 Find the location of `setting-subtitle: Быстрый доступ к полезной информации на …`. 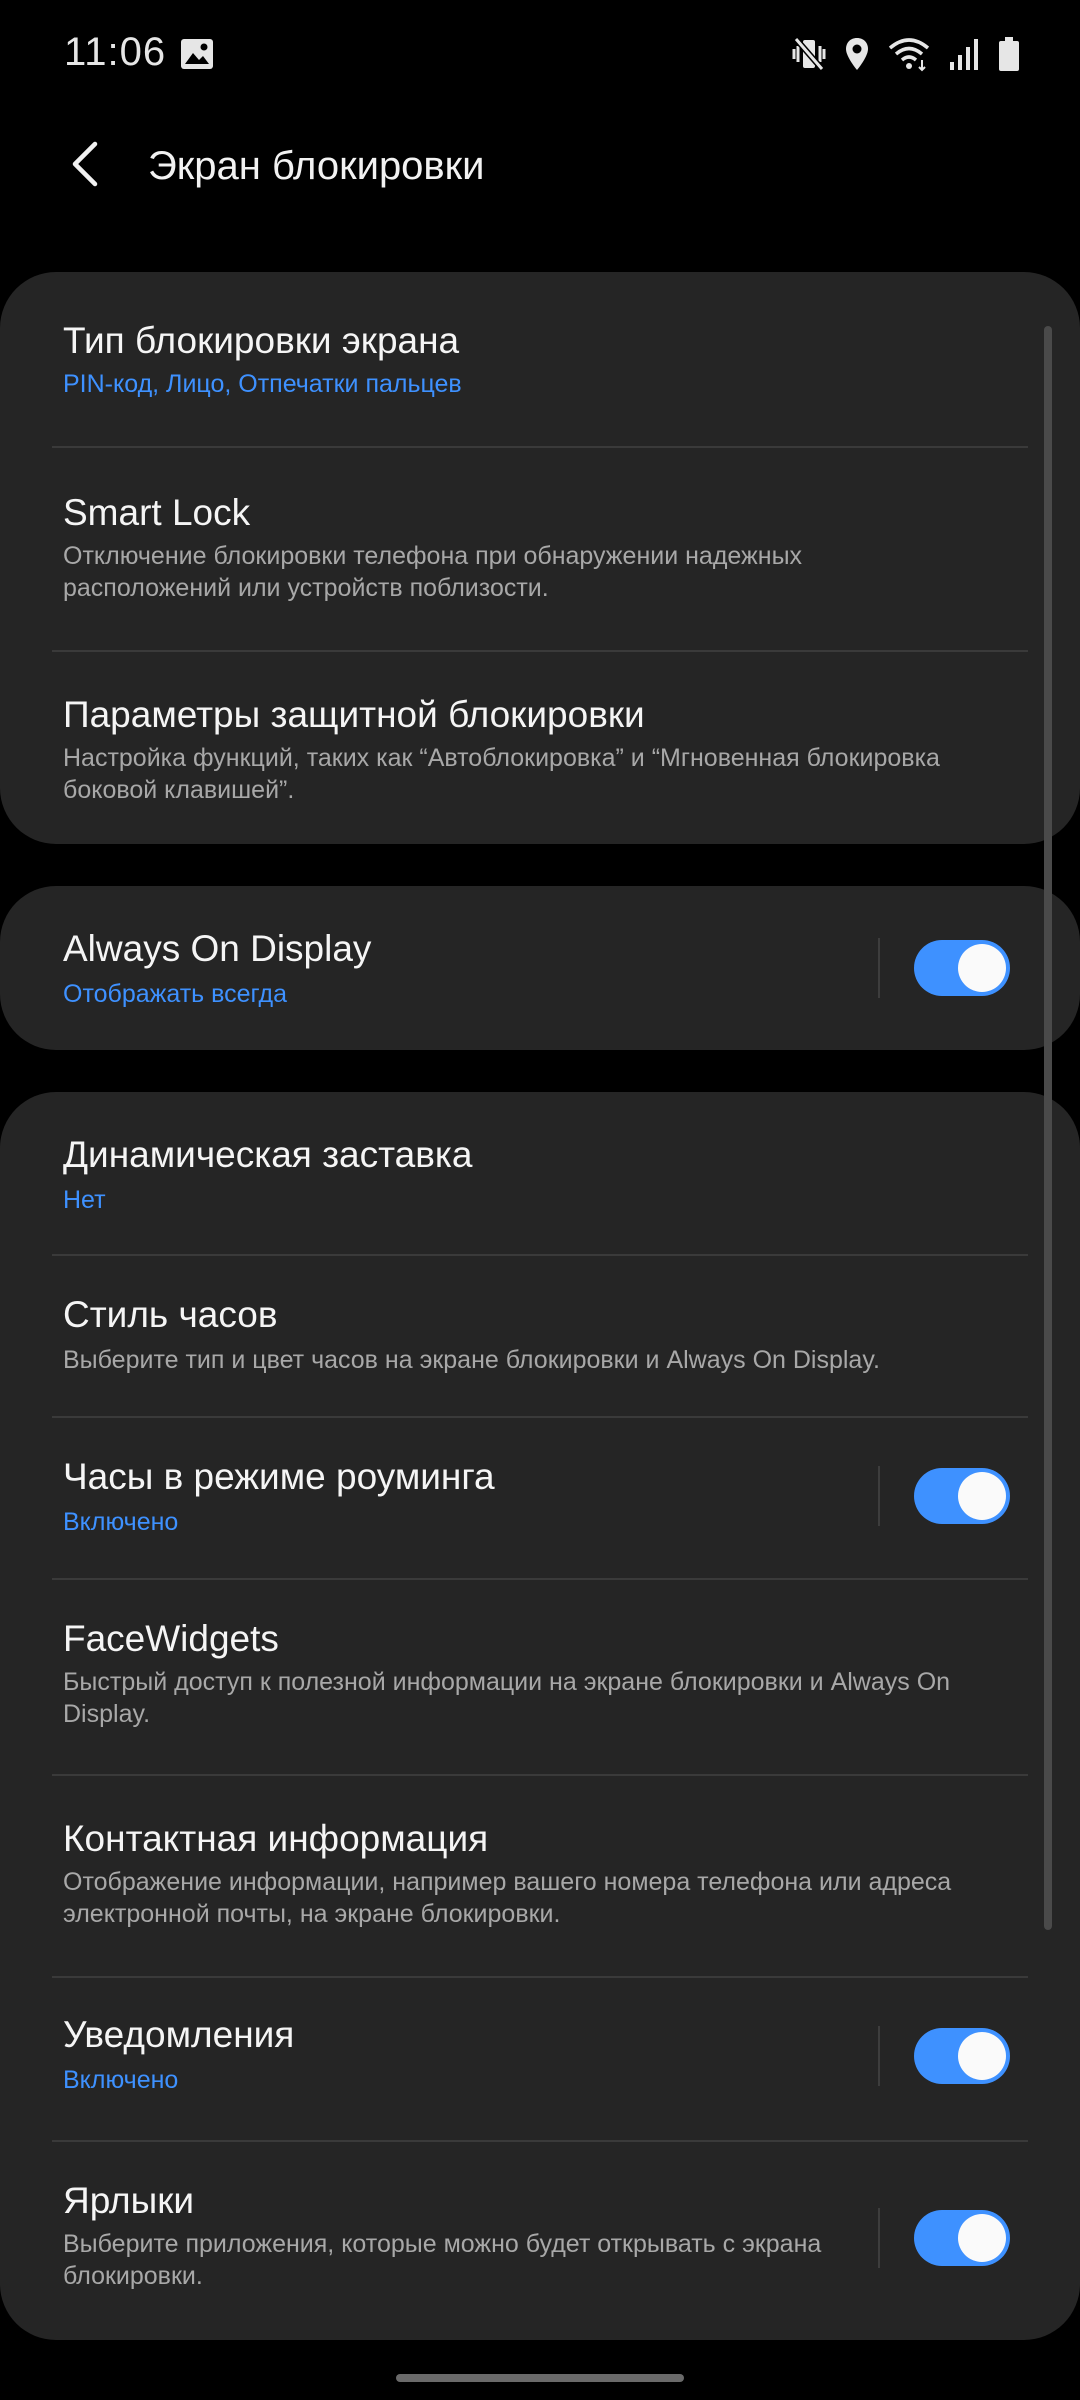

setting-subtitle: Быстрый доступ к полезной информации на … is located at coordinates (507, 1698).